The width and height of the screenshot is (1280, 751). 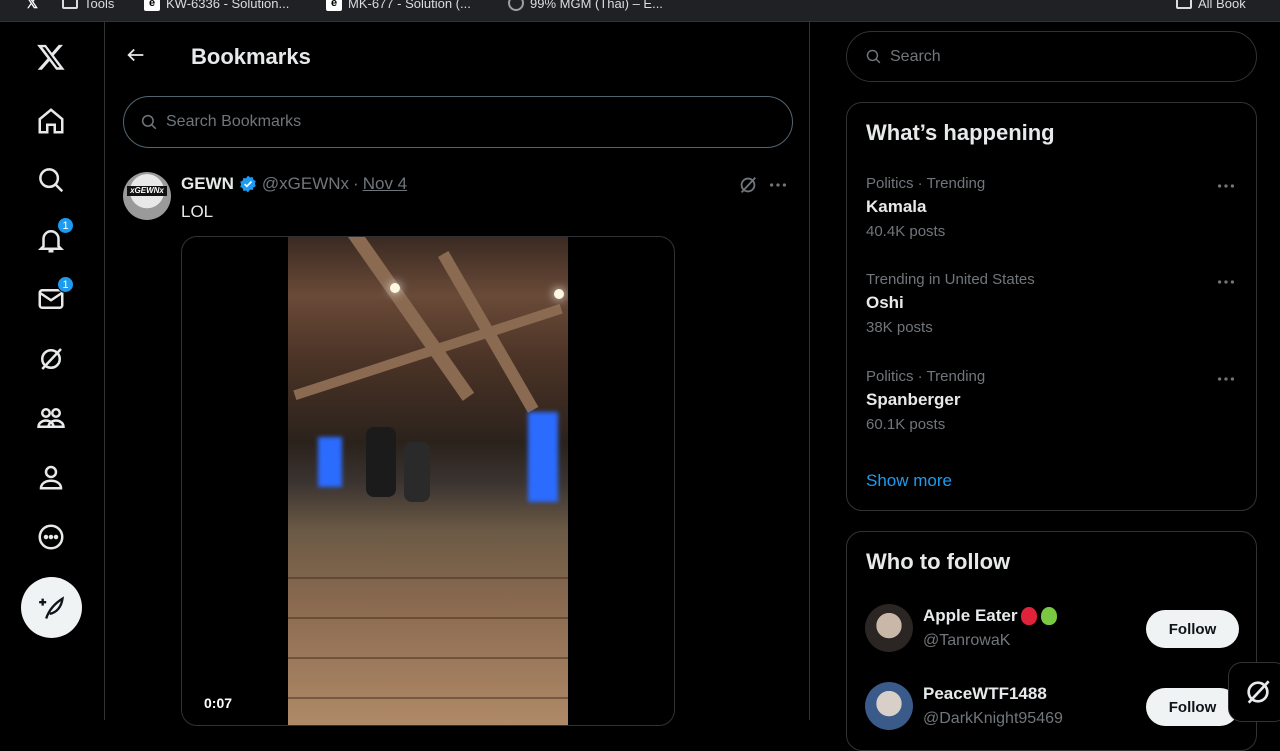 I want to click on bookmark-folder-tools: Tools, so click(x=88, y=6).